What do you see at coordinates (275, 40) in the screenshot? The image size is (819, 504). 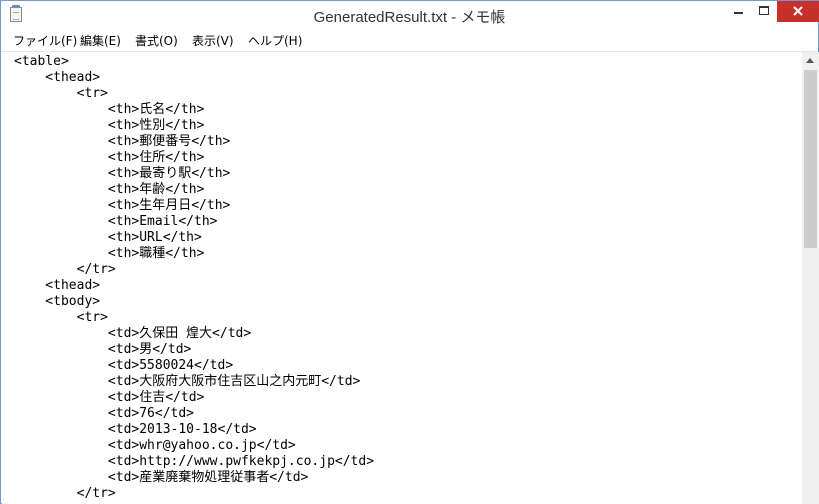 I see `menu-help: ヘルプ(H)` at bounding box center [275, 40].